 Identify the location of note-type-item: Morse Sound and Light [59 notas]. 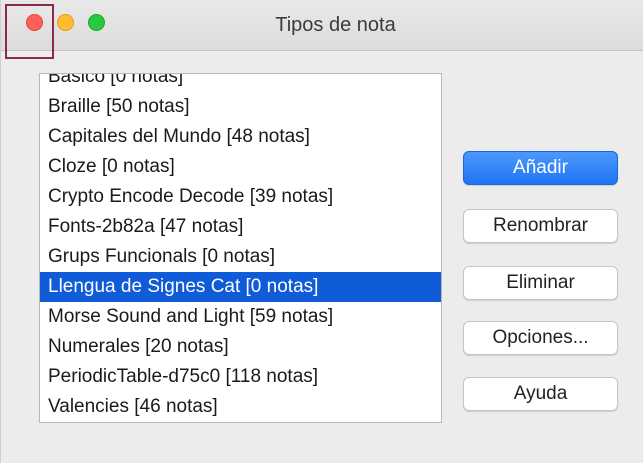
(240, 317).